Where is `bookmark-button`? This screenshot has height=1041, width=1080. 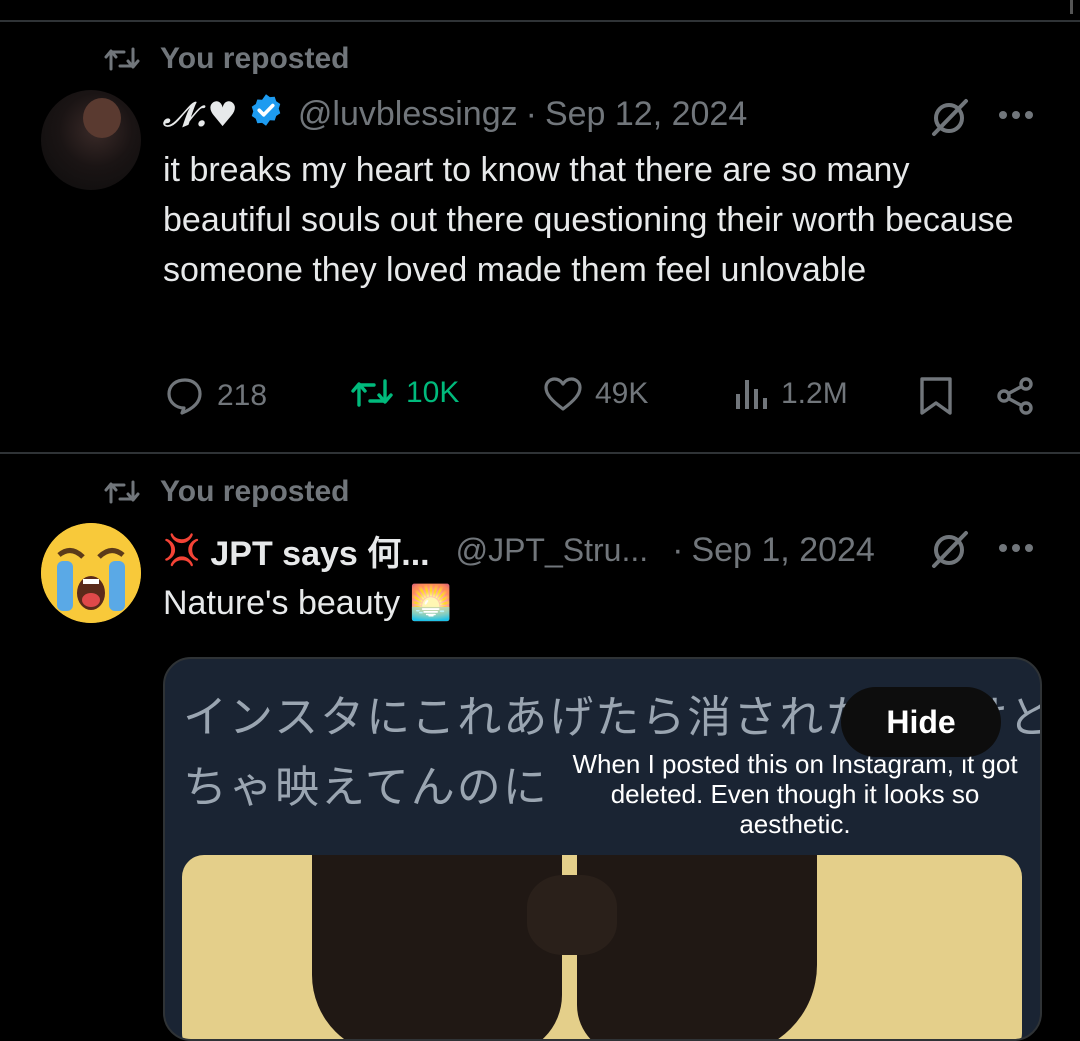 bookmark-button is located at coordinates (936, 396).